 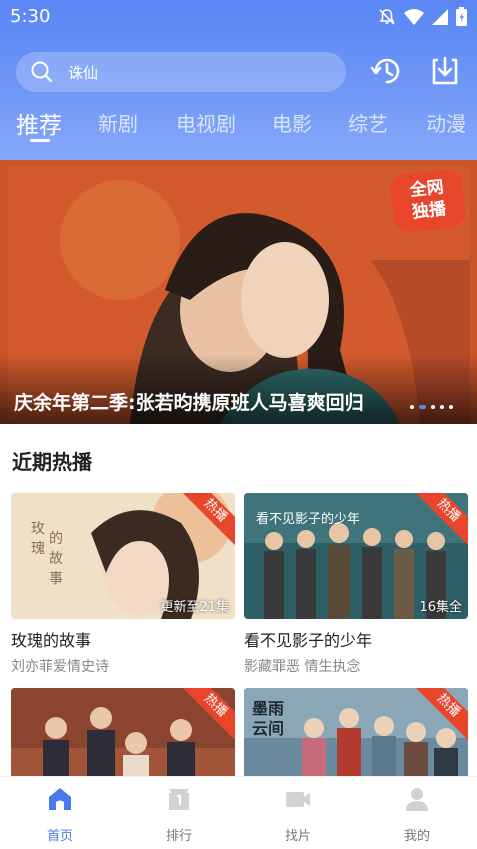 What do you see at coordinates (178, 836) in the screenshot?
I see `nav-ranking-label: 排行` at bounding box center [178, 836].